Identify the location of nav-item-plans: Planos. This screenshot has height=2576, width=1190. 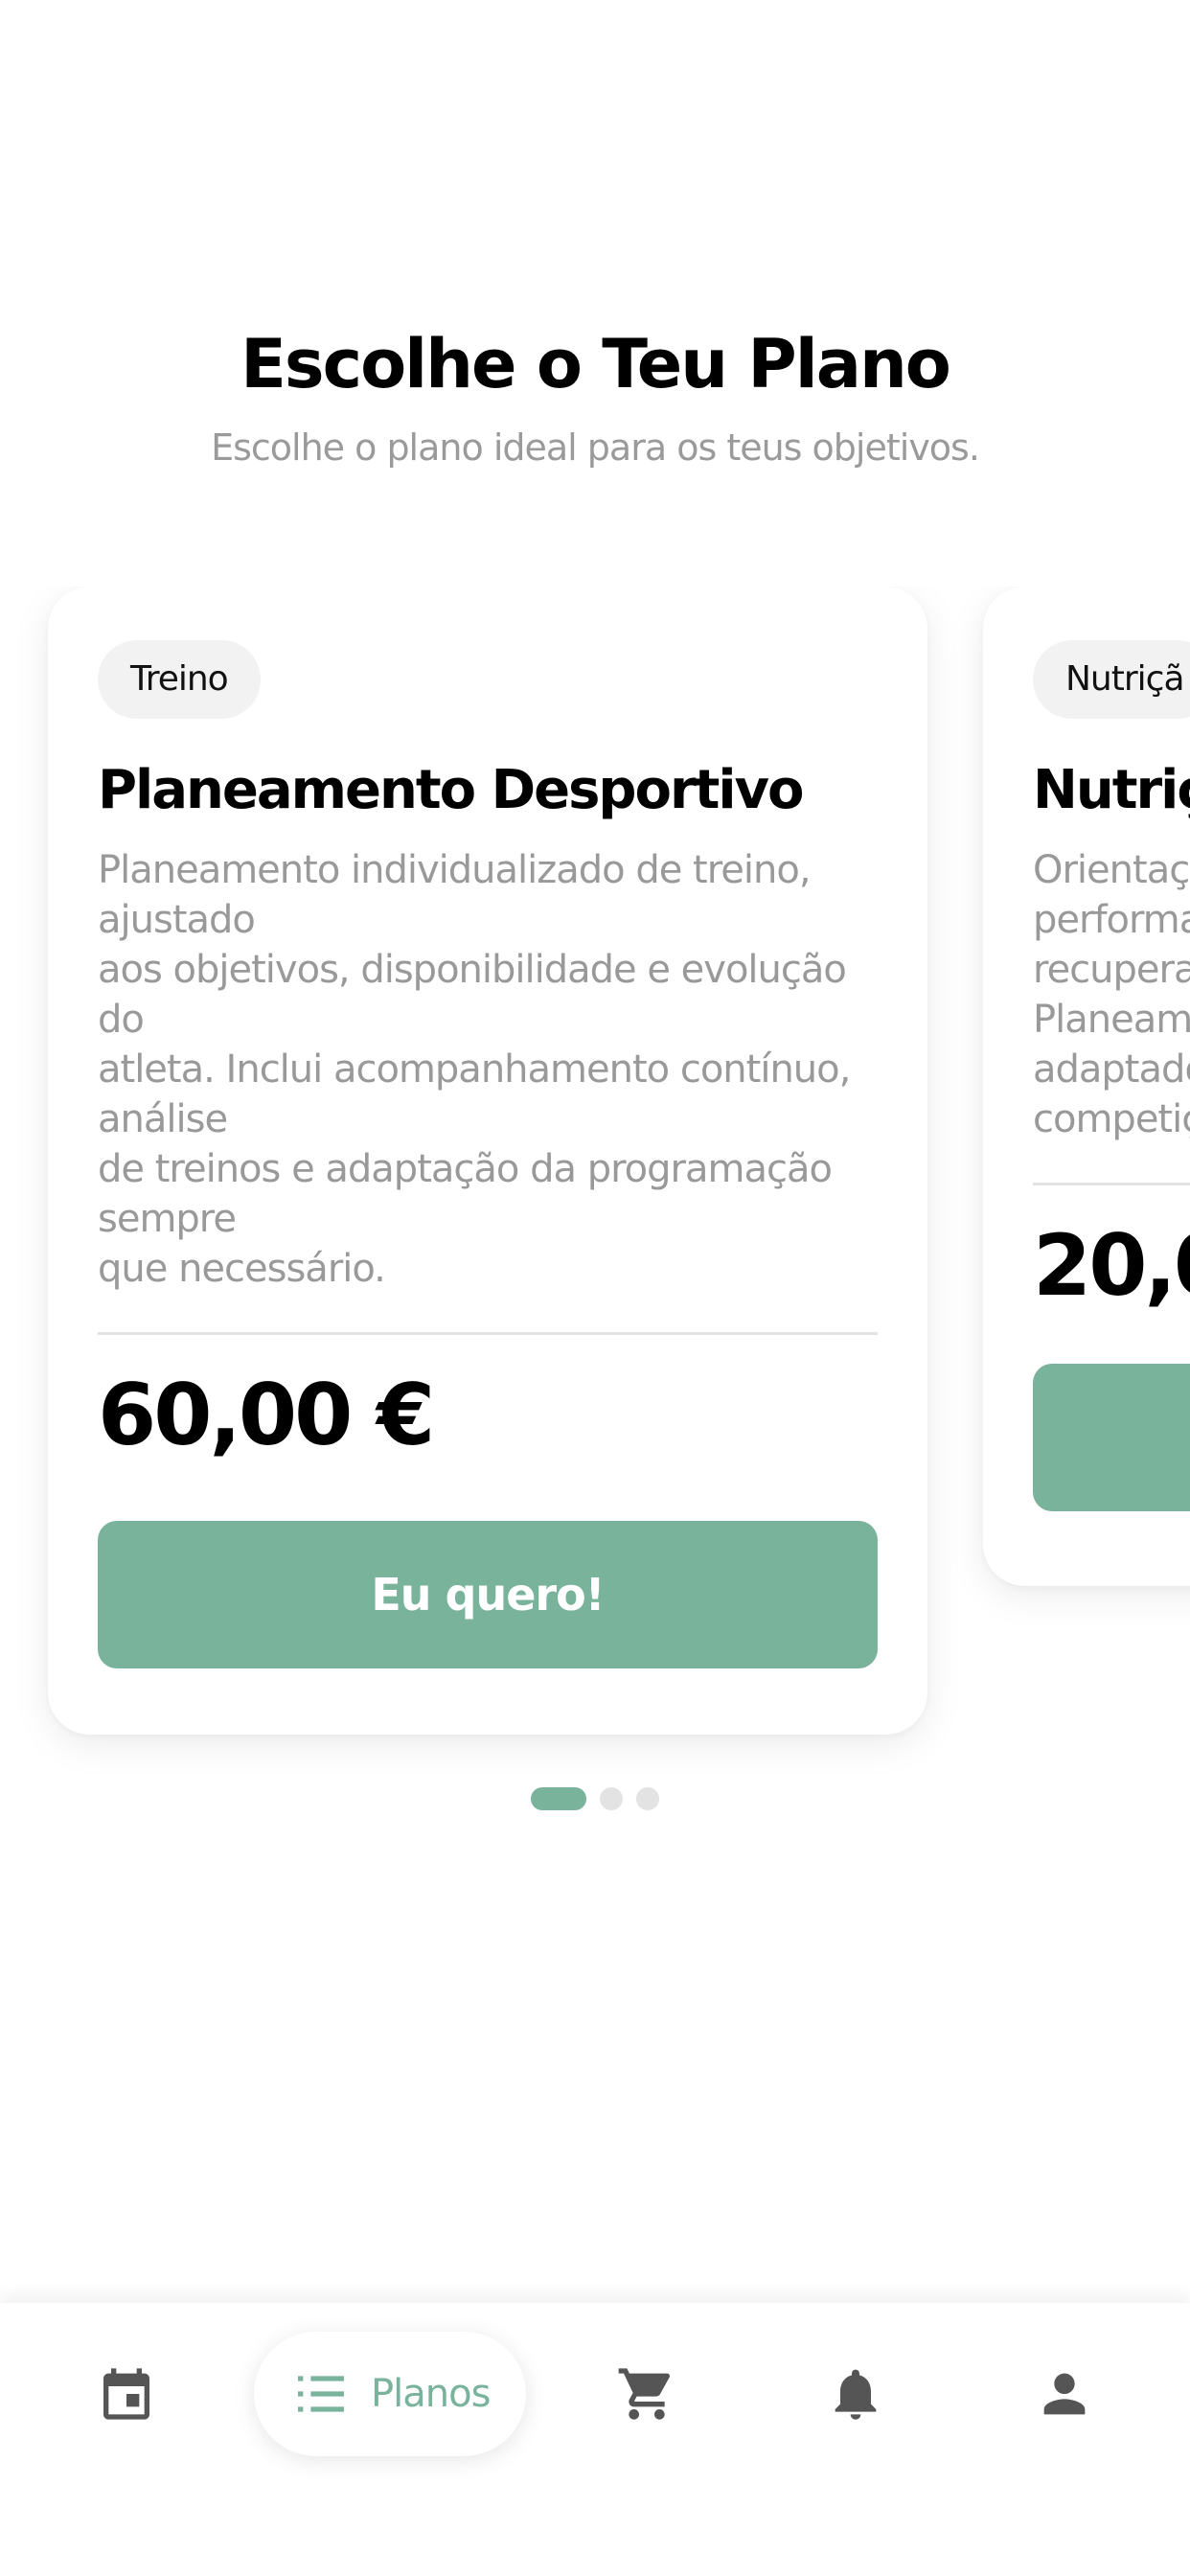
(390, 2394).